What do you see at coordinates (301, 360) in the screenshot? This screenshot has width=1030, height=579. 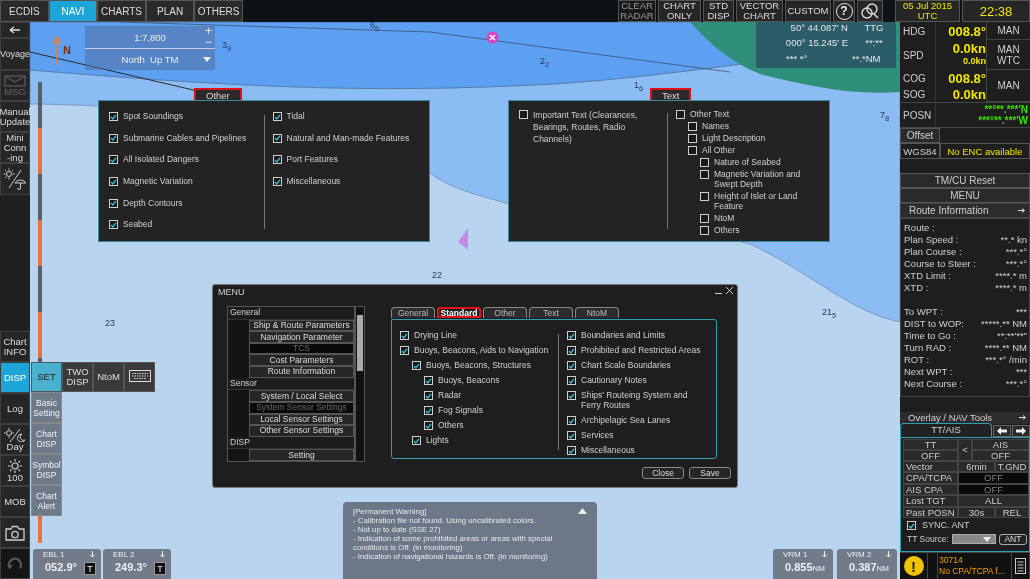 I see `tree-item: Cost Parameters` at bounding box center [301, 360].